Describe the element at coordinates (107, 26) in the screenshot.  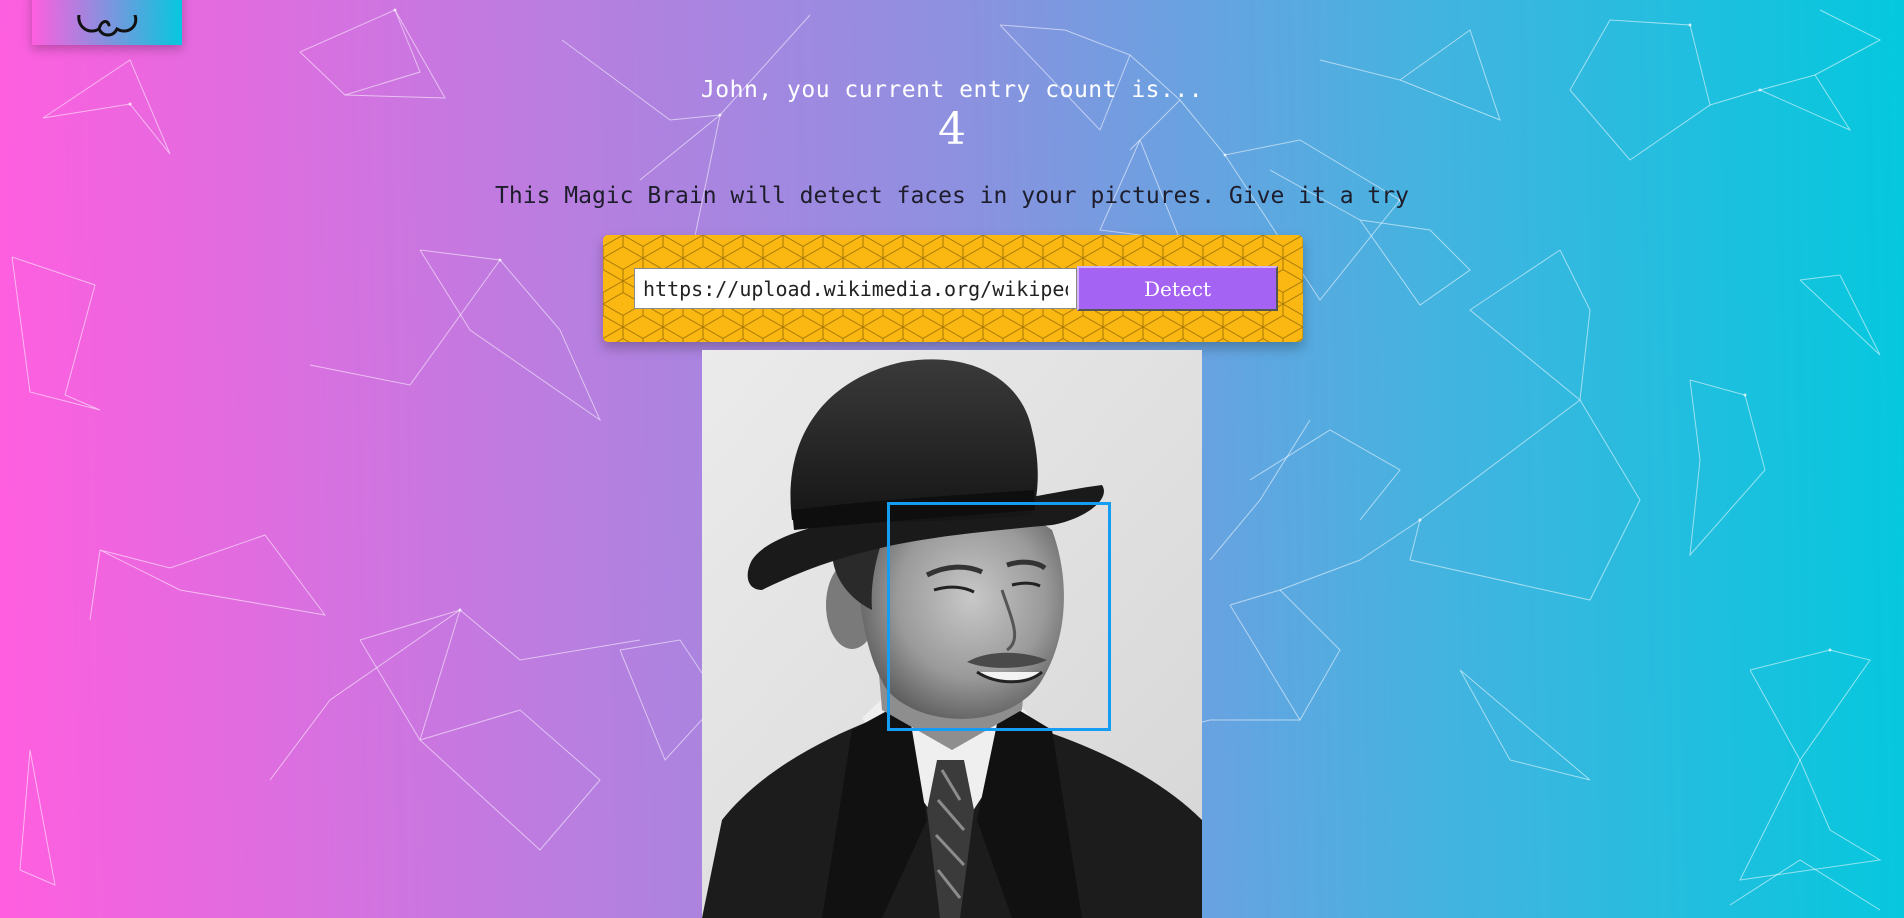
I see `brain-icon` at that location.